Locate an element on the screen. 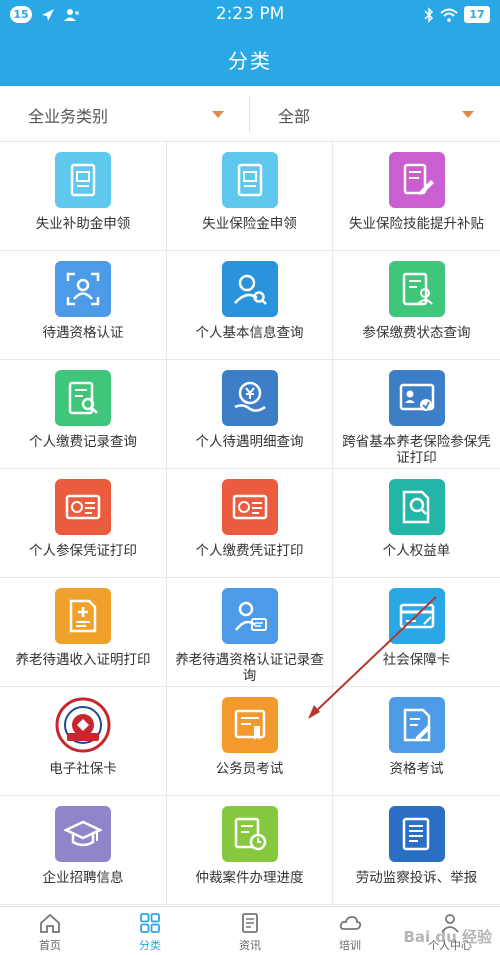 The height and width of the screenshot is (955, 500). service-item: 公务员考试 is located at coordinates (250, 741).